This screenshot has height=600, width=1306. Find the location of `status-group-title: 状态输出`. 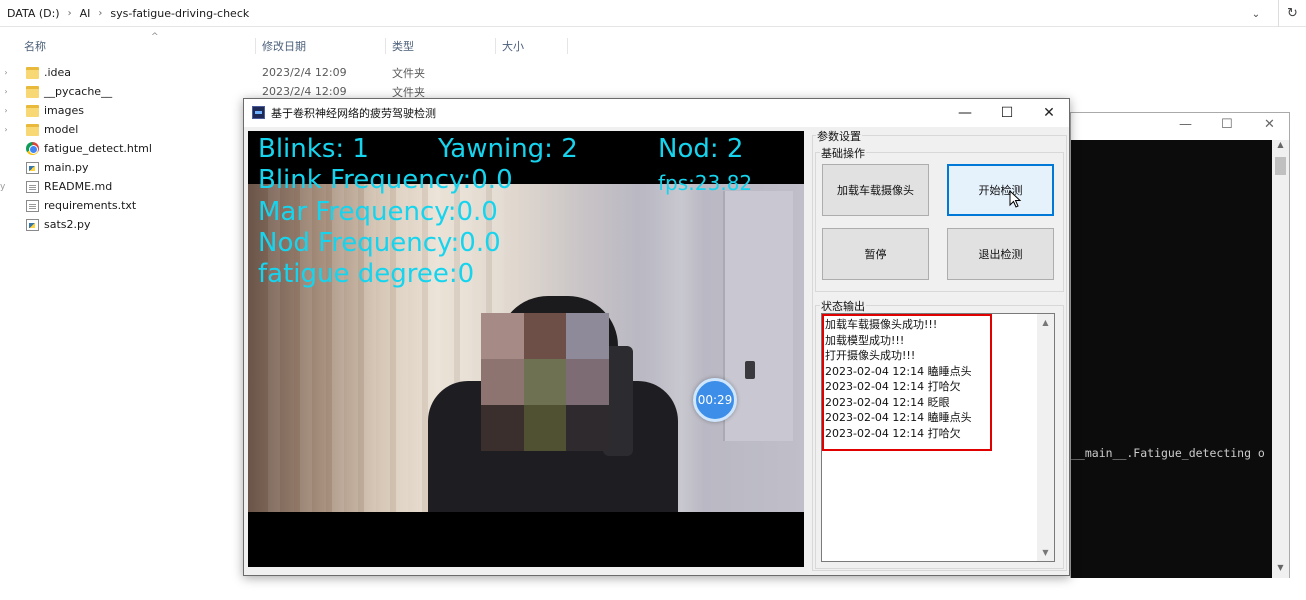

status-group-title: 状态输出 is located at coordinates (843, 306).